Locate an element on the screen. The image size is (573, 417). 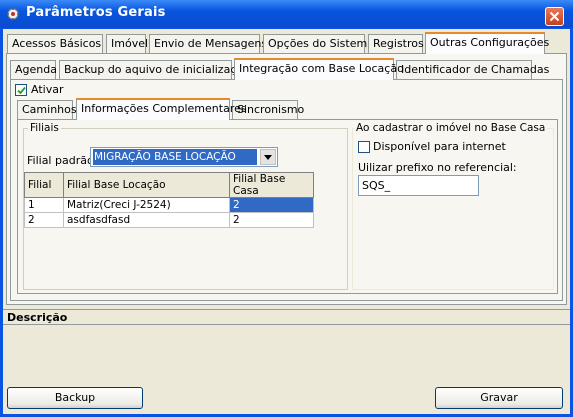
chevron-down-icon is located at coordinates (268, 157).